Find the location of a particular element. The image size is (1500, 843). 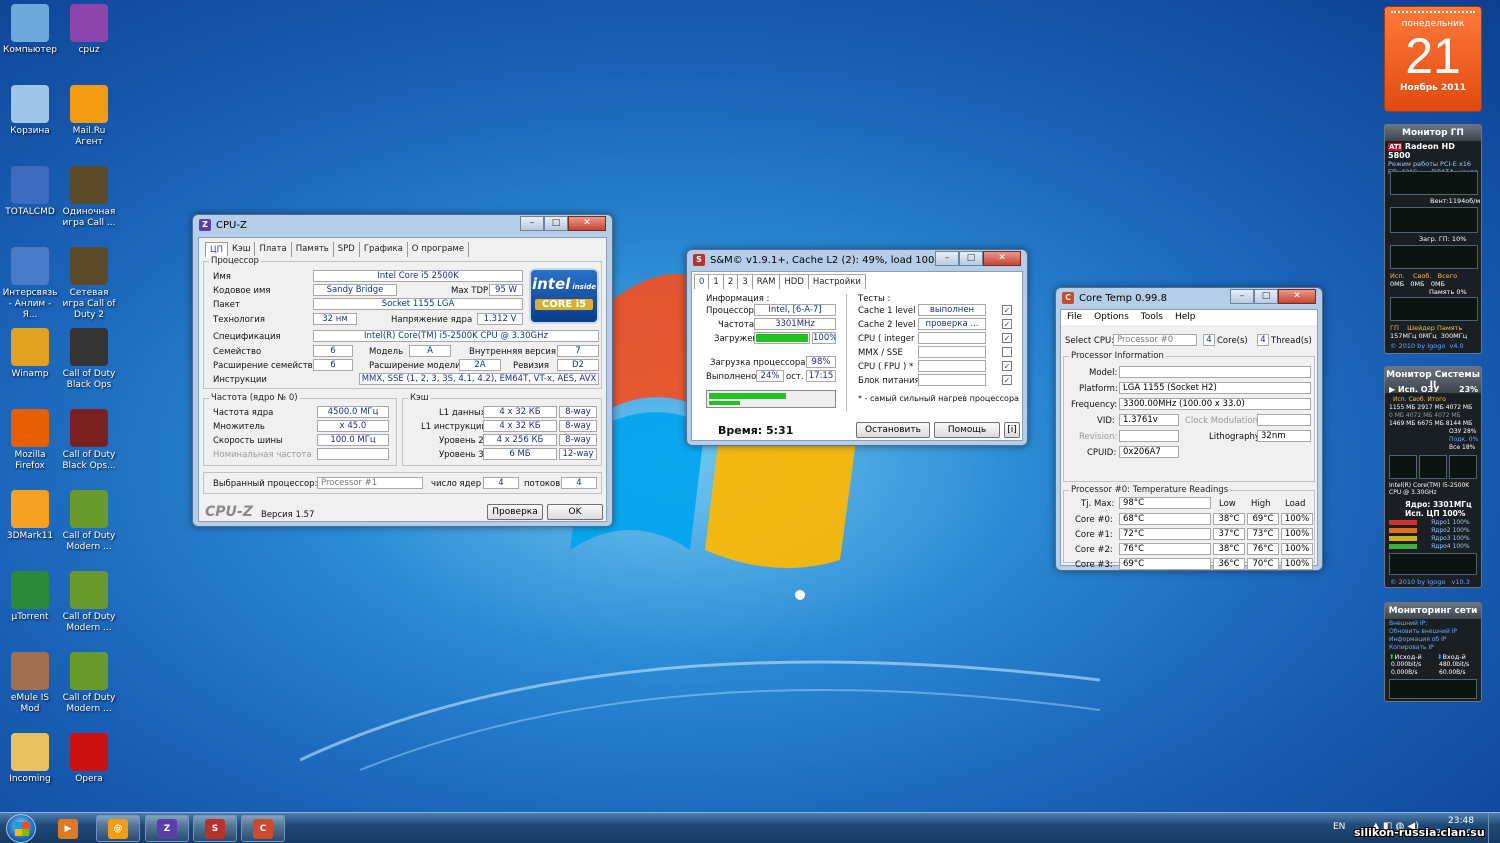

core-temp: 72°C is located at coordinates (1165, 534).